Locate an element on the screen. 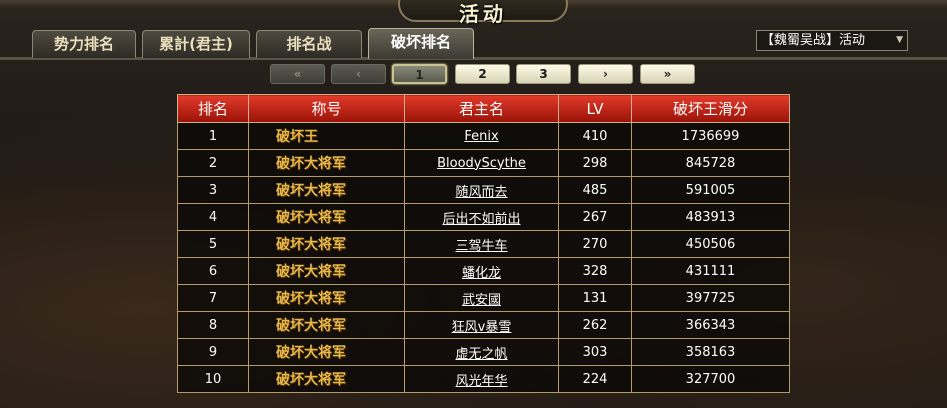 The image size is (947, 408). lord-name-link: Fenix is located at coordinates (481, 136).